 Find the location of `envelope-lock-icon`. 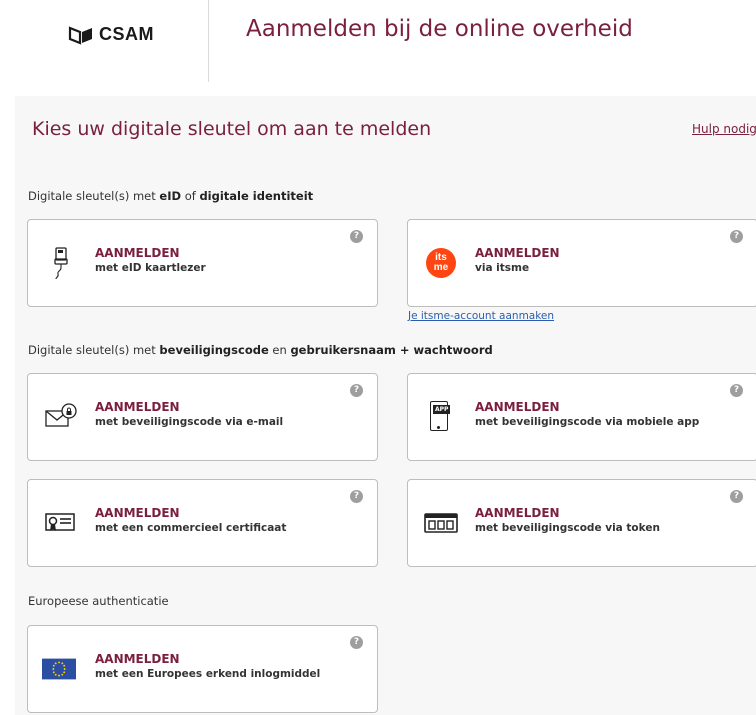

envelope-lock-icon is located at coordinates (61, 417).